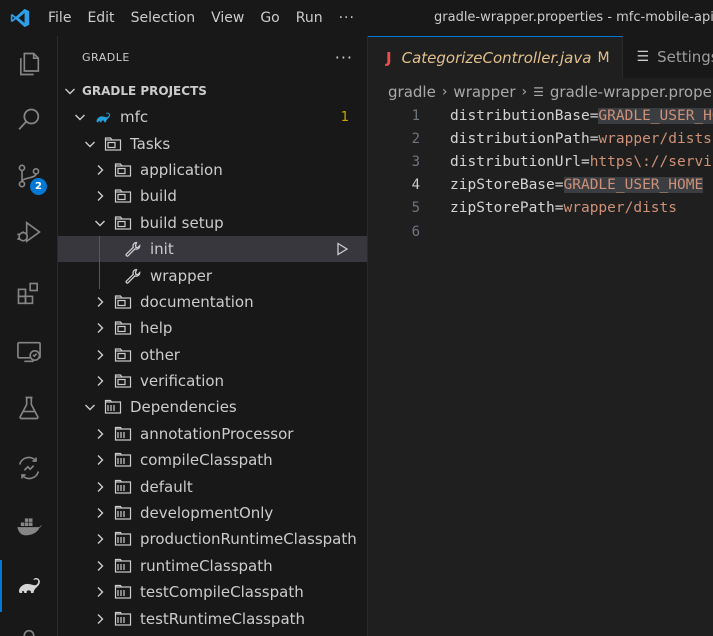  Describe the element at coordinates (631, 92) in the screenshot. I see `breadcrumb-item: gradle-wrapper.properties` at that location.